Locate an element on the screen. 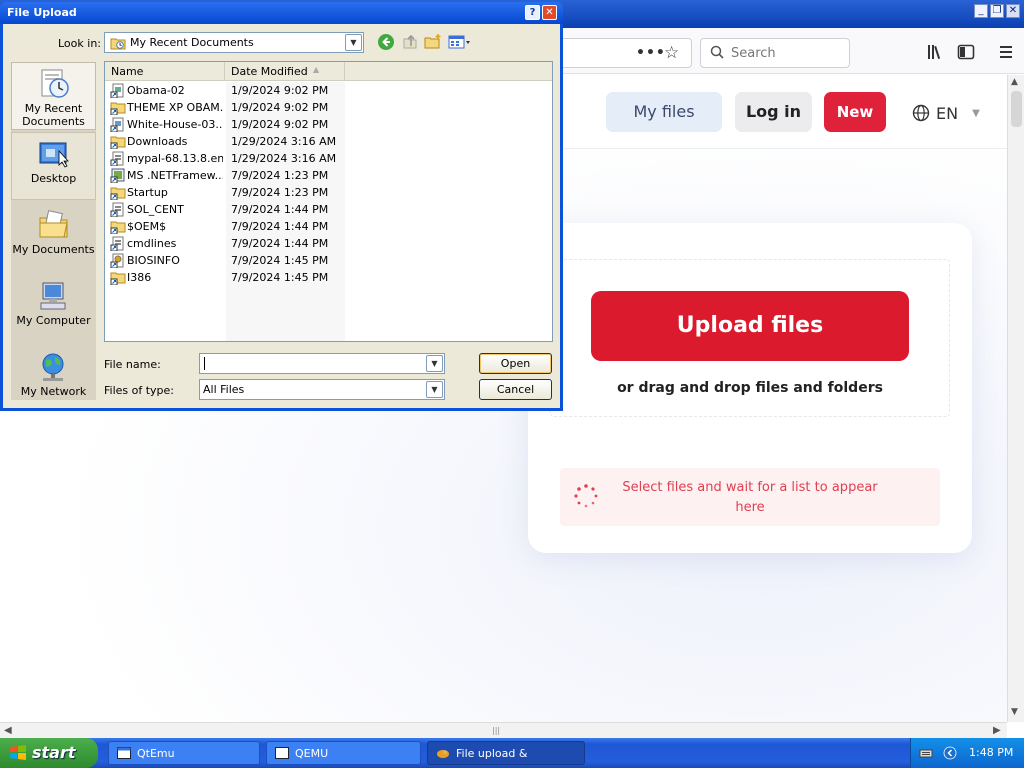 The image size is (1024, 768). horizontal-scrollbar: ◀ ||| ▶ is located at coordinates (503, 730).